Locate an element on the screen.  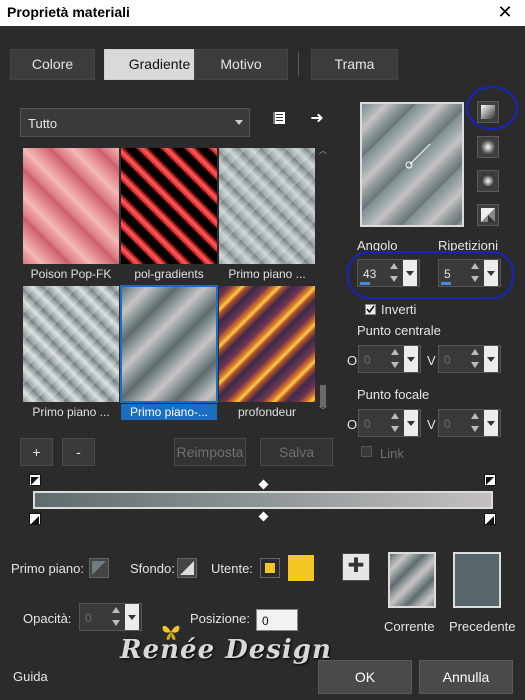
midpoint-bottom is located at coordinates (263, 516).